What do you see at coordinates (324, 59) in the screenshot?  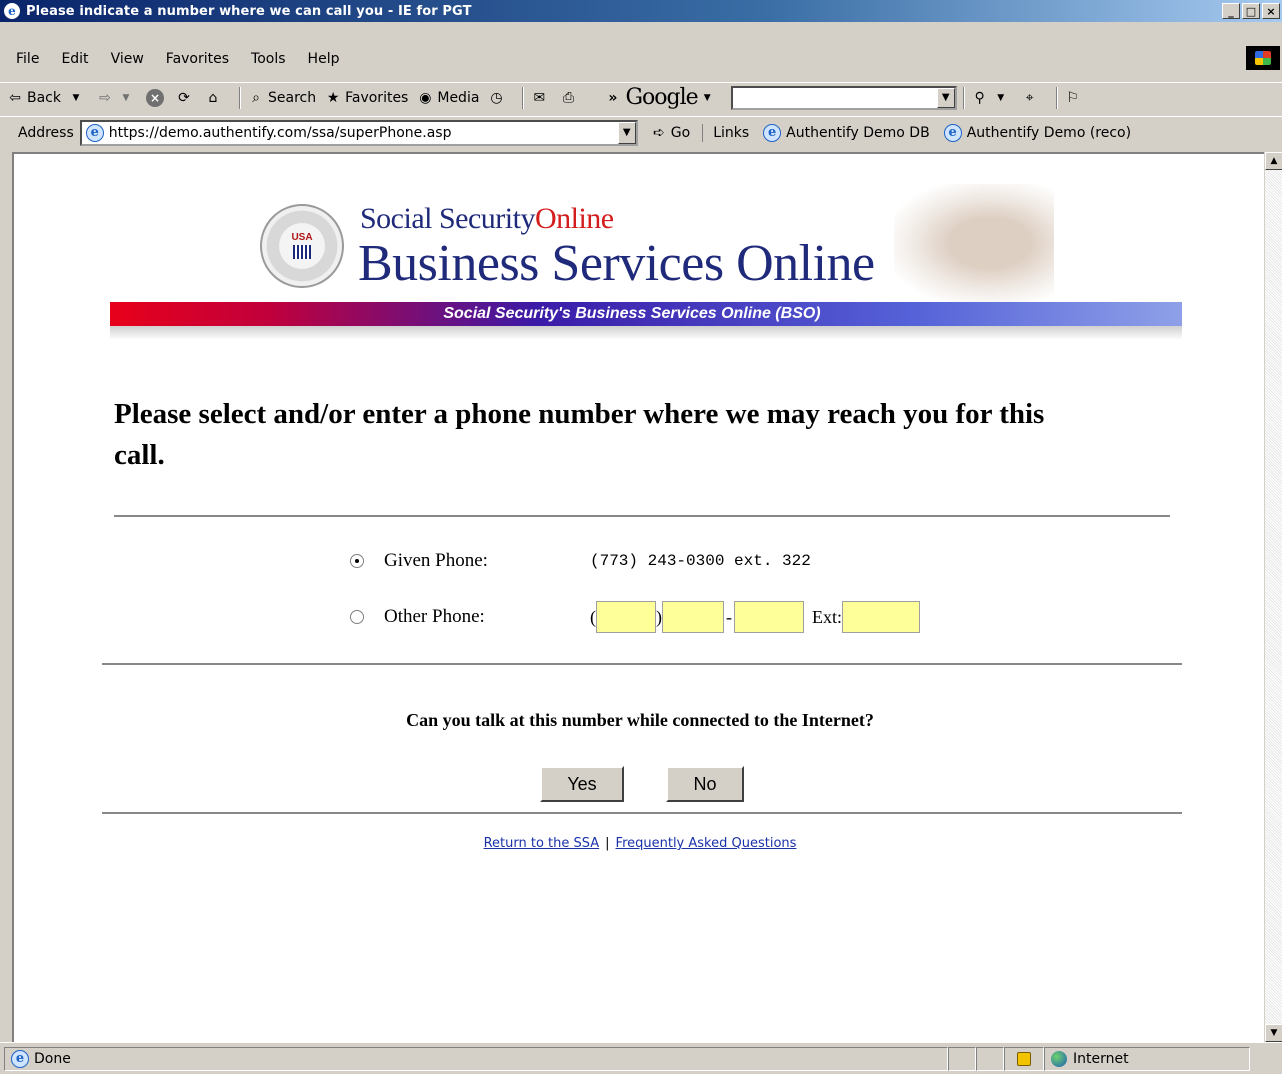 I see `menu-help: Help` at bounding box center [324, 59].